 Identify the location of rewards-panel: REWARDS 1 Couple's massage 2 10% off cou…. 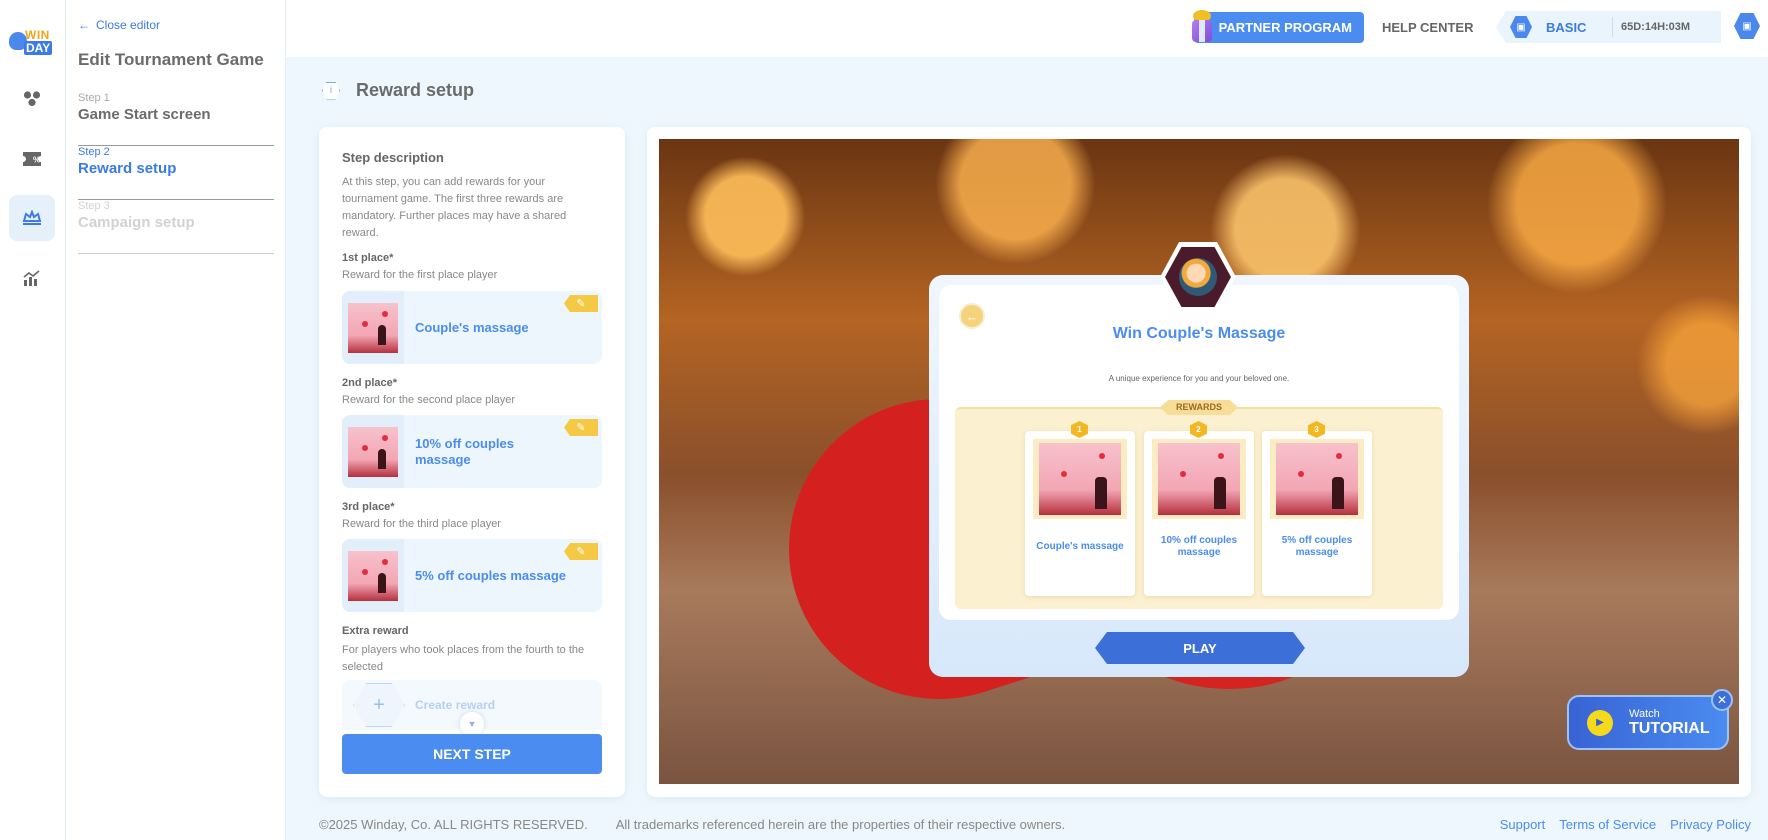
(1199, 508).